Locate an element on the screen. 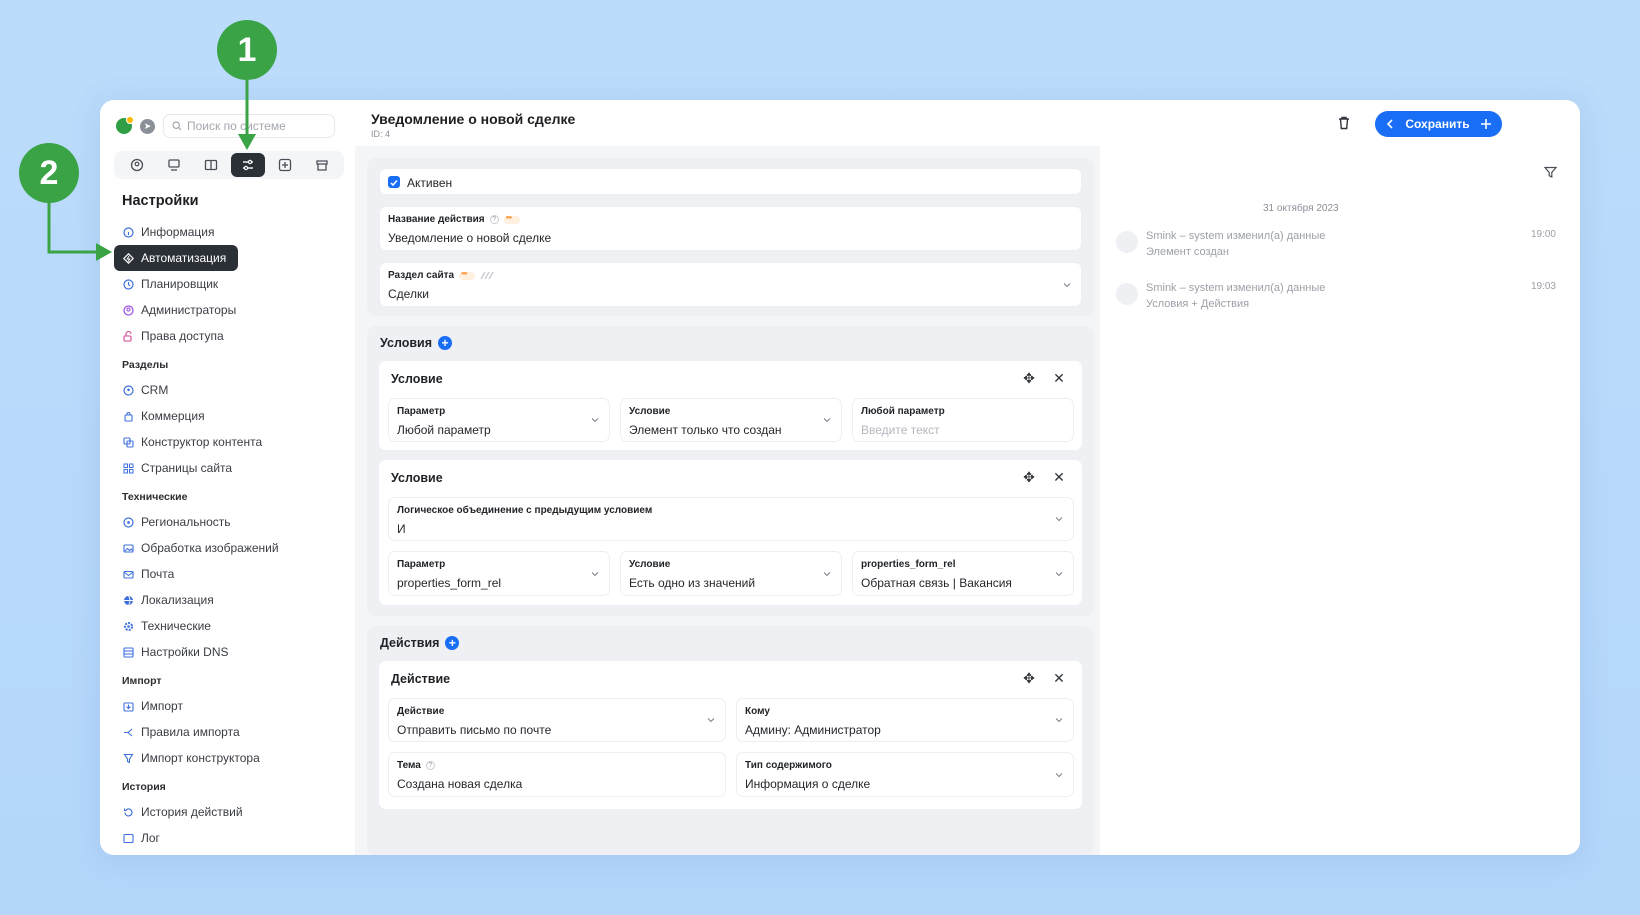 This screenshot has width=1640, height=915. site-section-select: Раздел сайта Сделки is located at coordinates (730, 284).